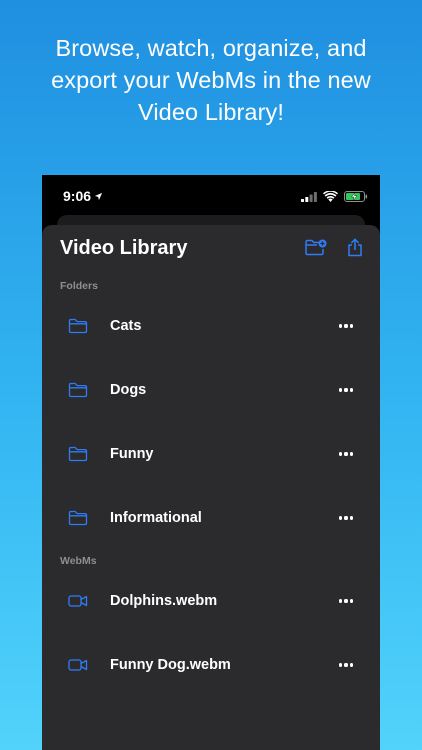 The height and width of the screenshot is (750, 422). I want to click on share-icon, so click(355, 250).